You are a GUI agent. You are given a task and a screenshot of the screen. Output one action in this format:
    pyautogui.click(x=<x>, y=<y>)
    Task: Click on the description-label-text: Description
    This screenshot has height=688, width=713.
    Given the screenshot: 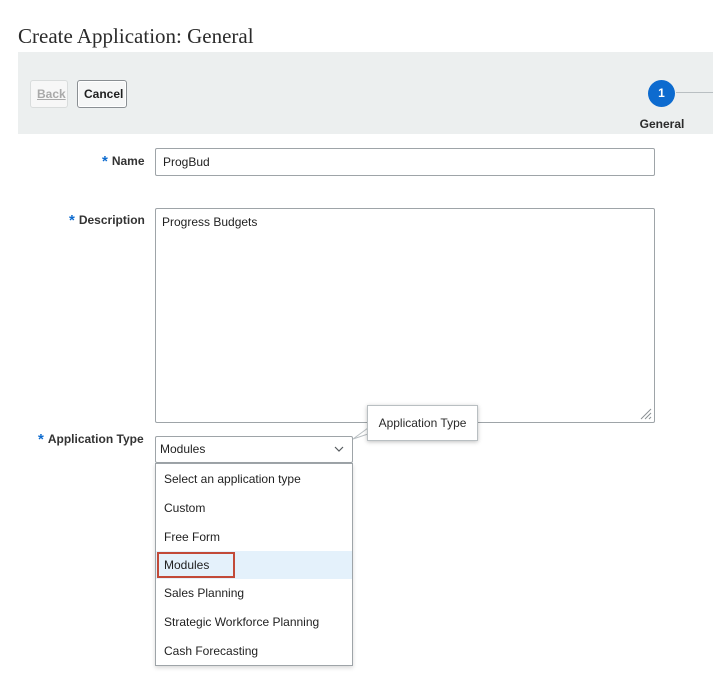 What is the action you would take?
    pyautogui.click(x=111, y=220)
    